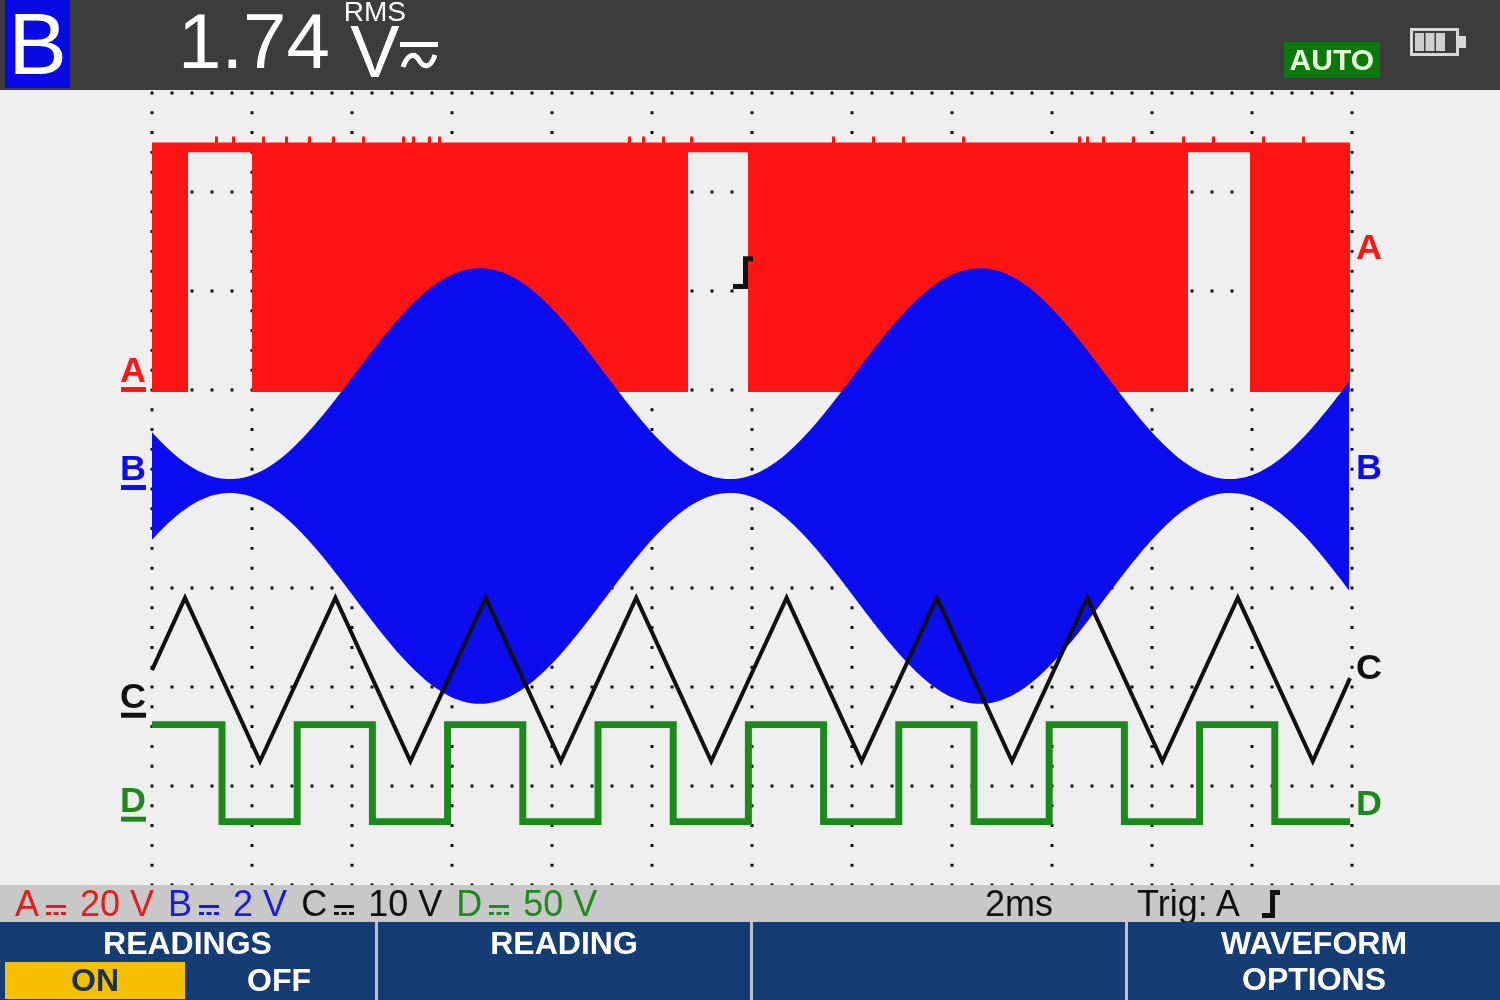  I want to click on channel-name: D, so click(469, 903).